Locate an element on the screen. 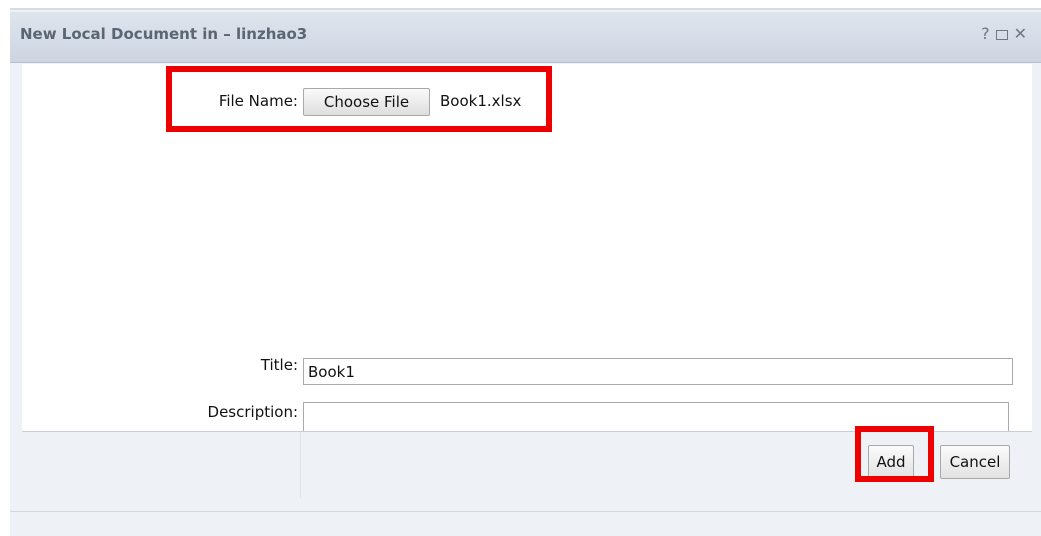 The image size is (1041, 536). help-icon: ? is located at coordinates (985, 34).